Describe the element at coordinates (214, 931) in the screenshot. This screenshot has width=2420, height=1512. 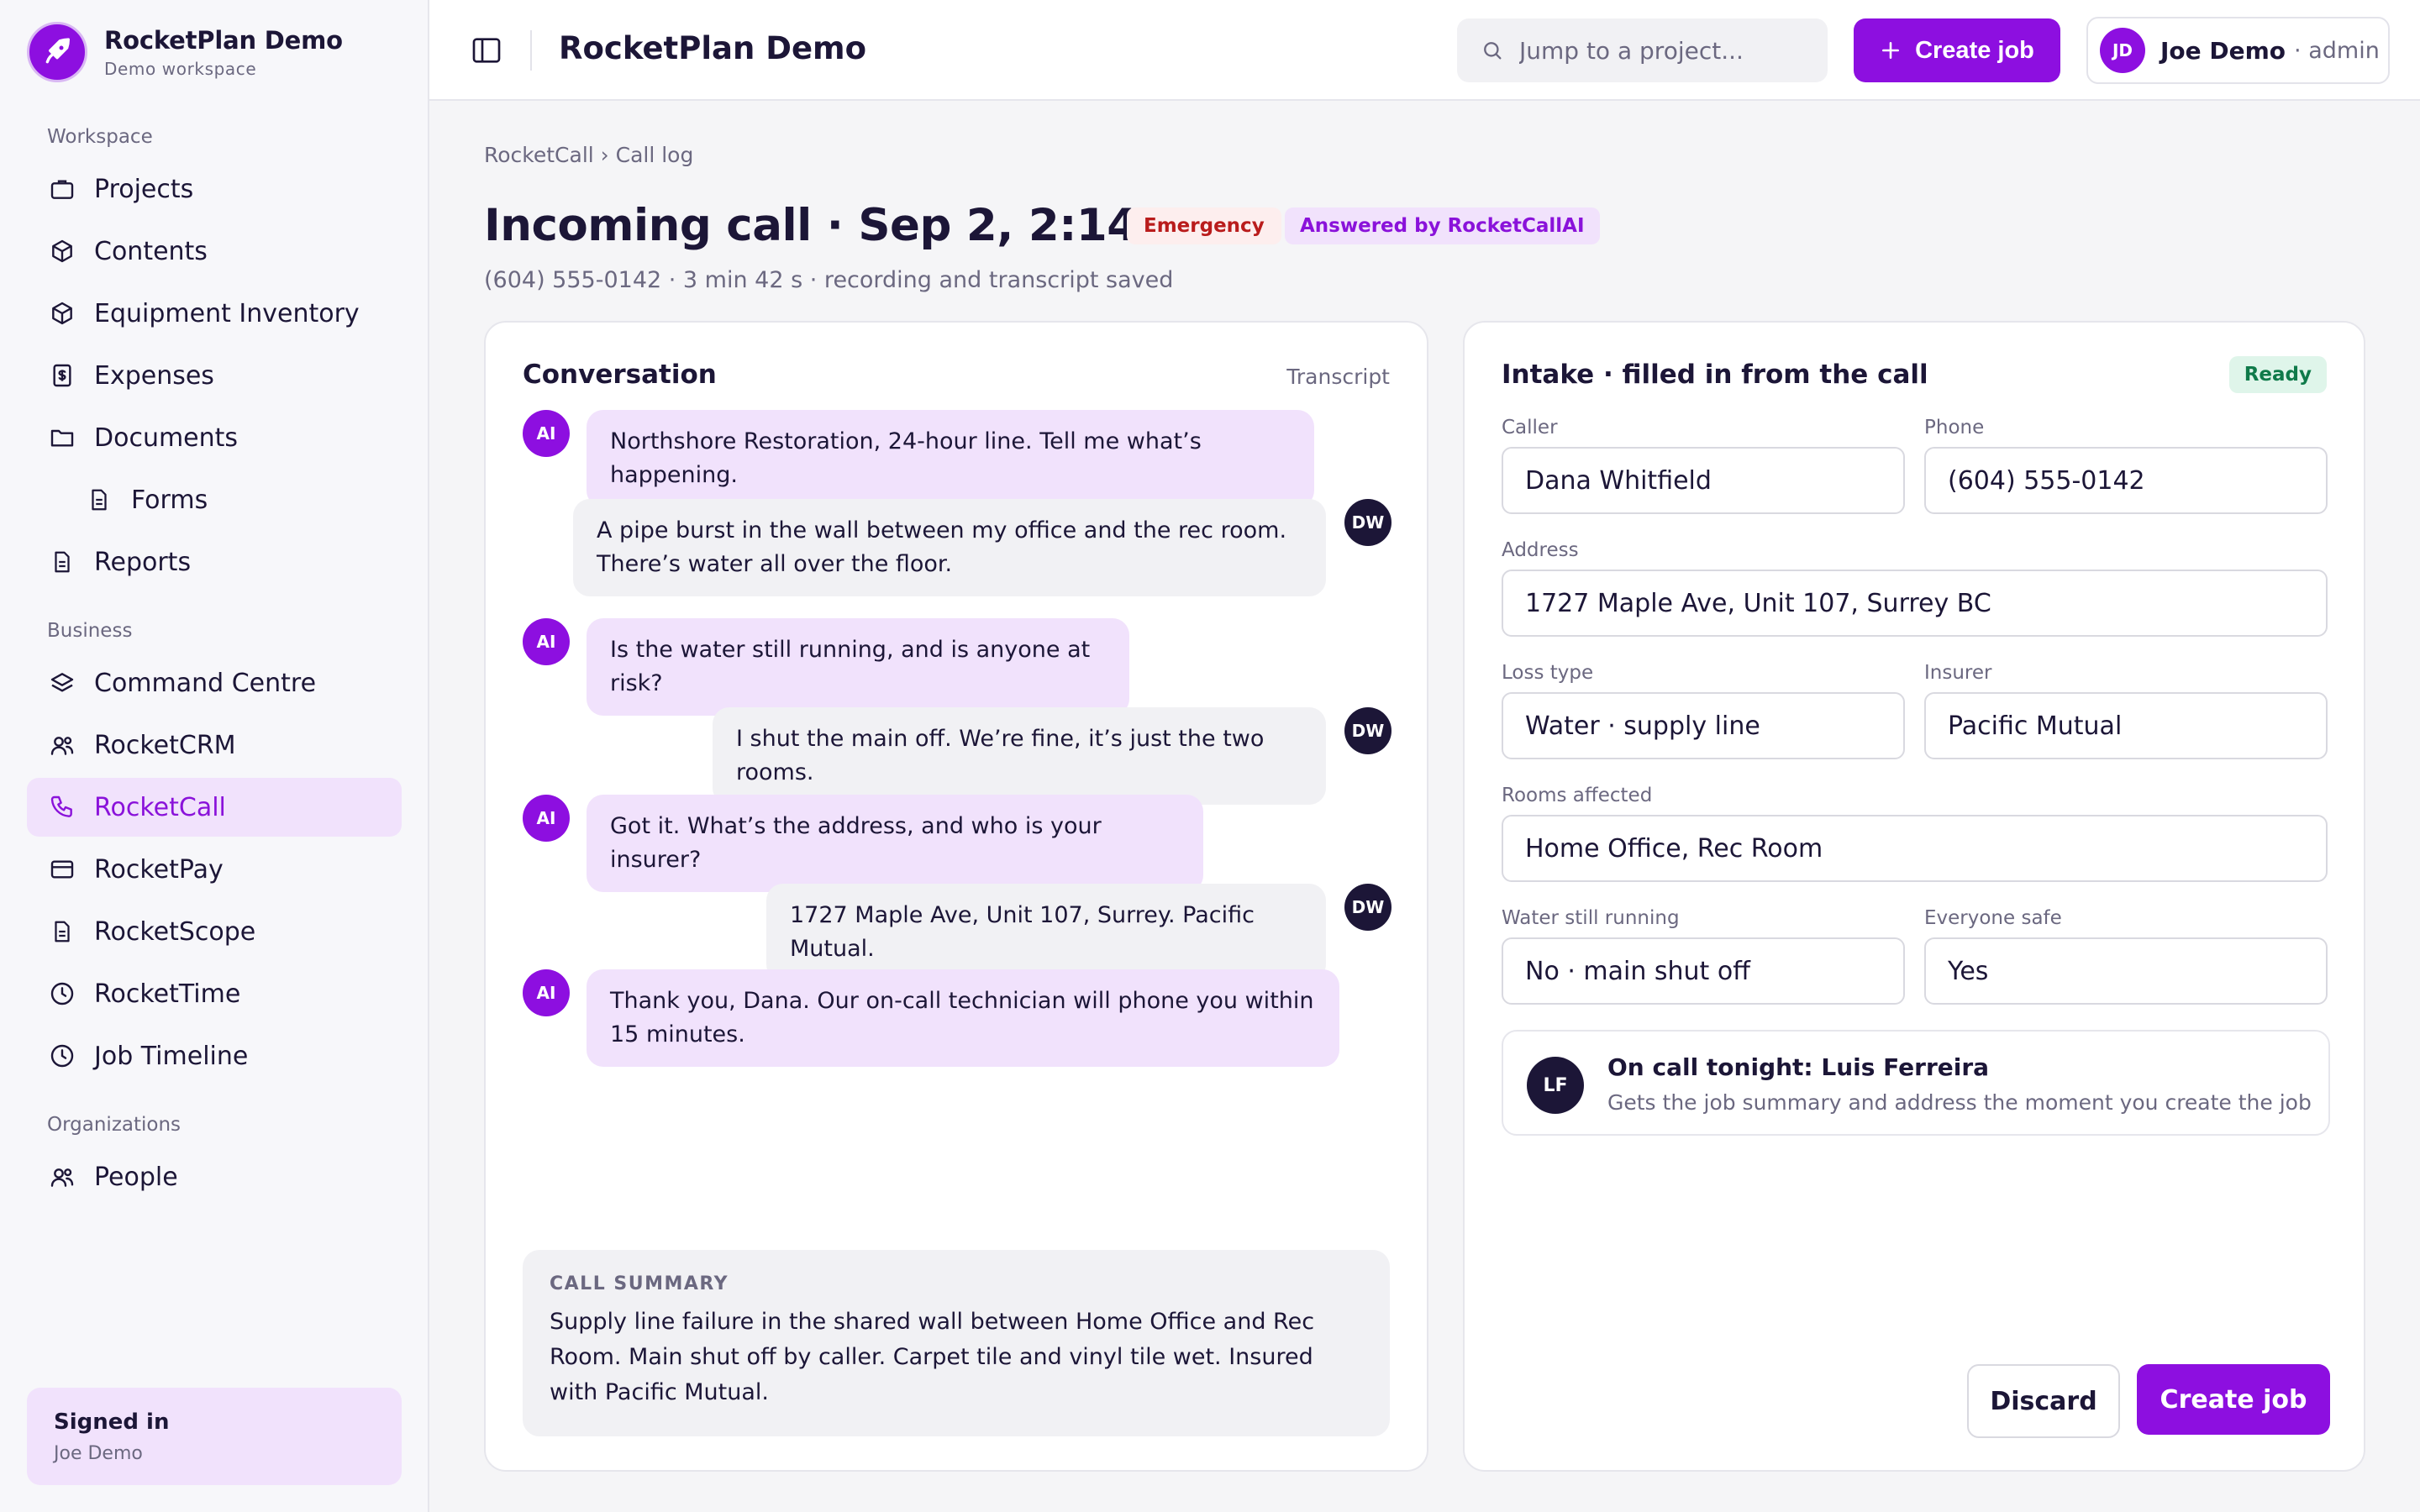
I see `sidebar-item-rocketscope: RocketScope` at that location.